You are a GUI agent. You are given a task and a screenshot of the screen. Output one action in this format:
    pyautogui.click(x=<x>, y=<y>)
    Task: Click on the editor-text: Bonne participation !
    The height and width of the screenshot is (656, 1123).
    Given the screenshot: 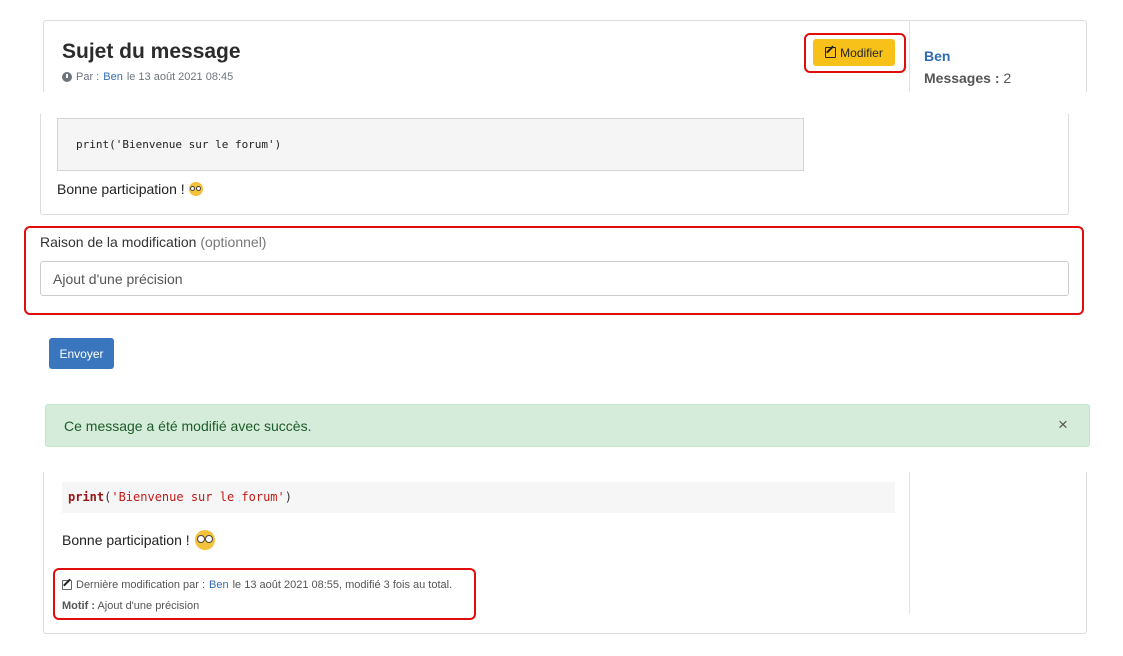 What is the action you would take?
    pyautogui.click(x=121, y=189)
    